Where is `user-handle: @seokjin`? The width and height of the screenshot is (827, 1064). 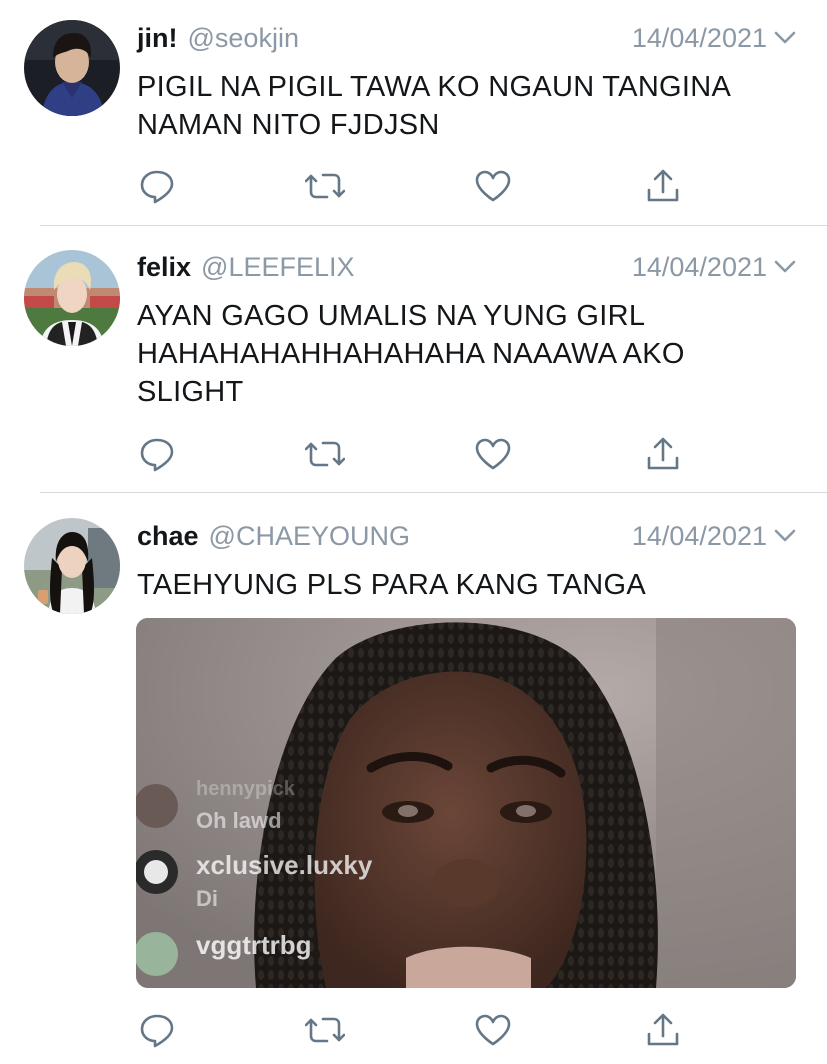 user-handle: @seokjin is located at coordinates (243, 38).